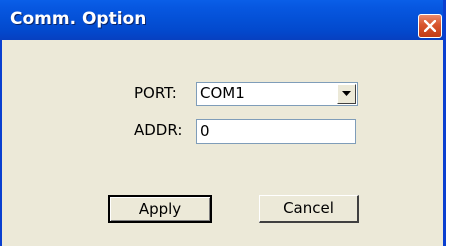 This screenshot has height=246, width=450. I want to click on chevron-down-icon, so click(346, 93).